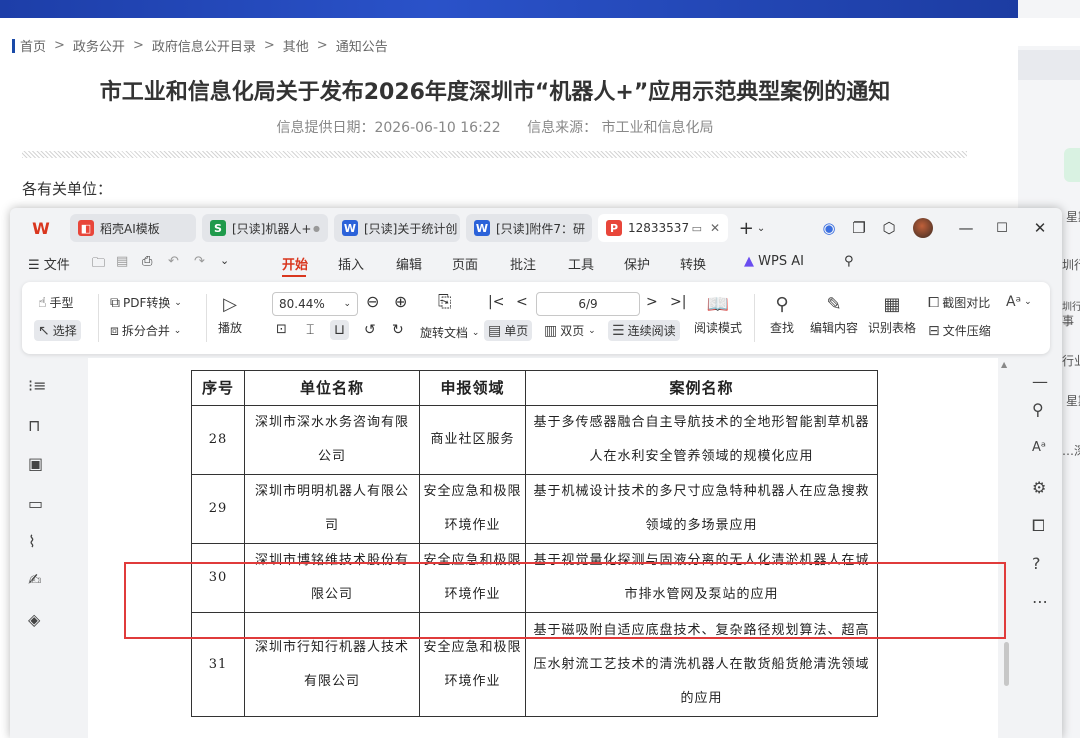 This screenshot has width=1080, height=738. I want to click on zoom-select: 80.44% ⌄, so click(315, 304).